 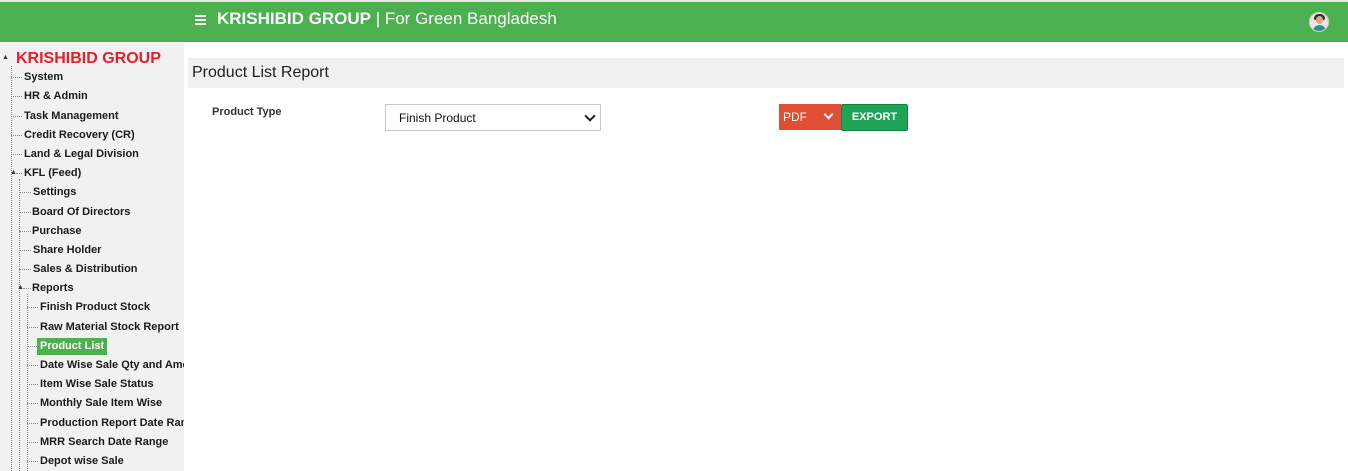 I want to click on sidebar-item-label: Share Holder, so click(x=67, y=250).